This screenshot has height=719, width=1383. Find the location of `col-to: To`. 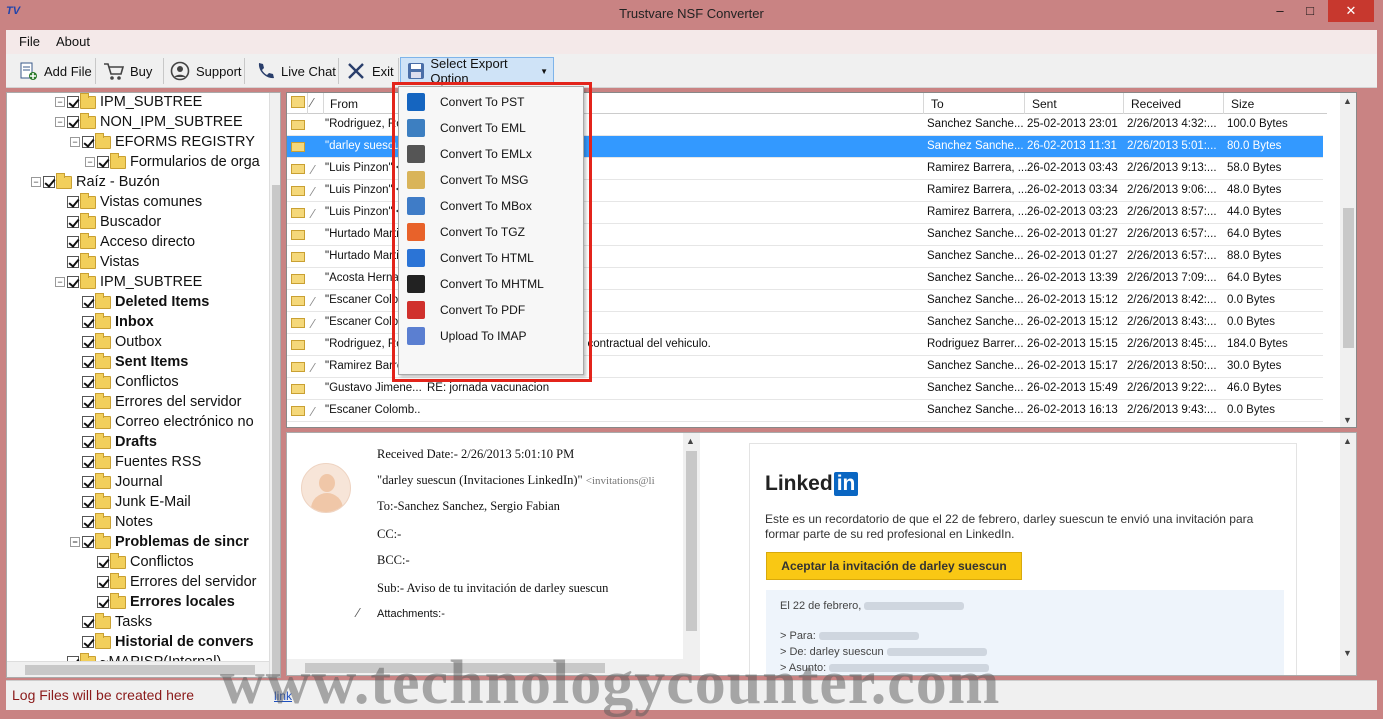

col-to: To is located at coordinates (937, 104).